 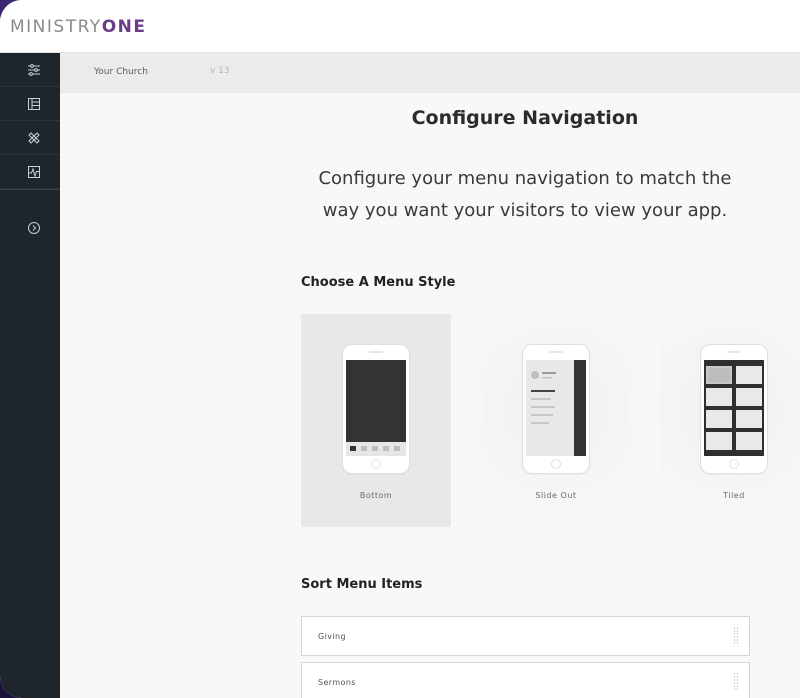 What do you see at coordinates (376, 495) in the screenshot?
I see `menu-style-label-bottom: Bottom` at bounding box center [376, 495].